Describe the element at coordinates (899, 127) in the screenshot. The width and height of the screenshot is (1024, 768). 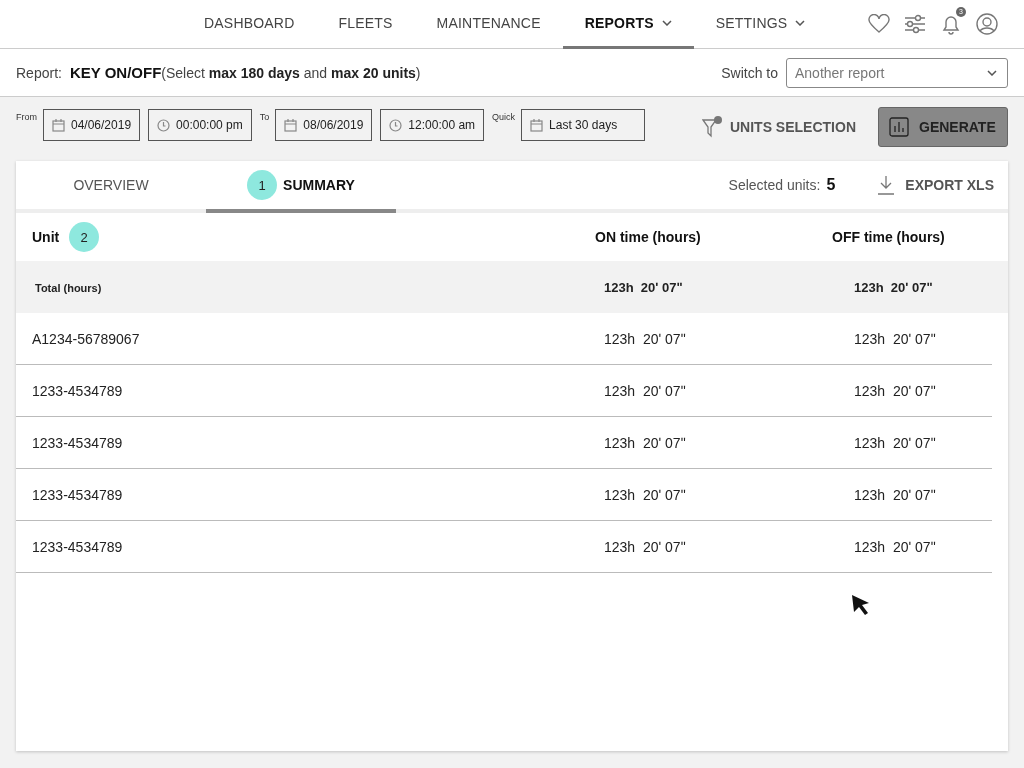
I see `bar-chart-icon` at that location.